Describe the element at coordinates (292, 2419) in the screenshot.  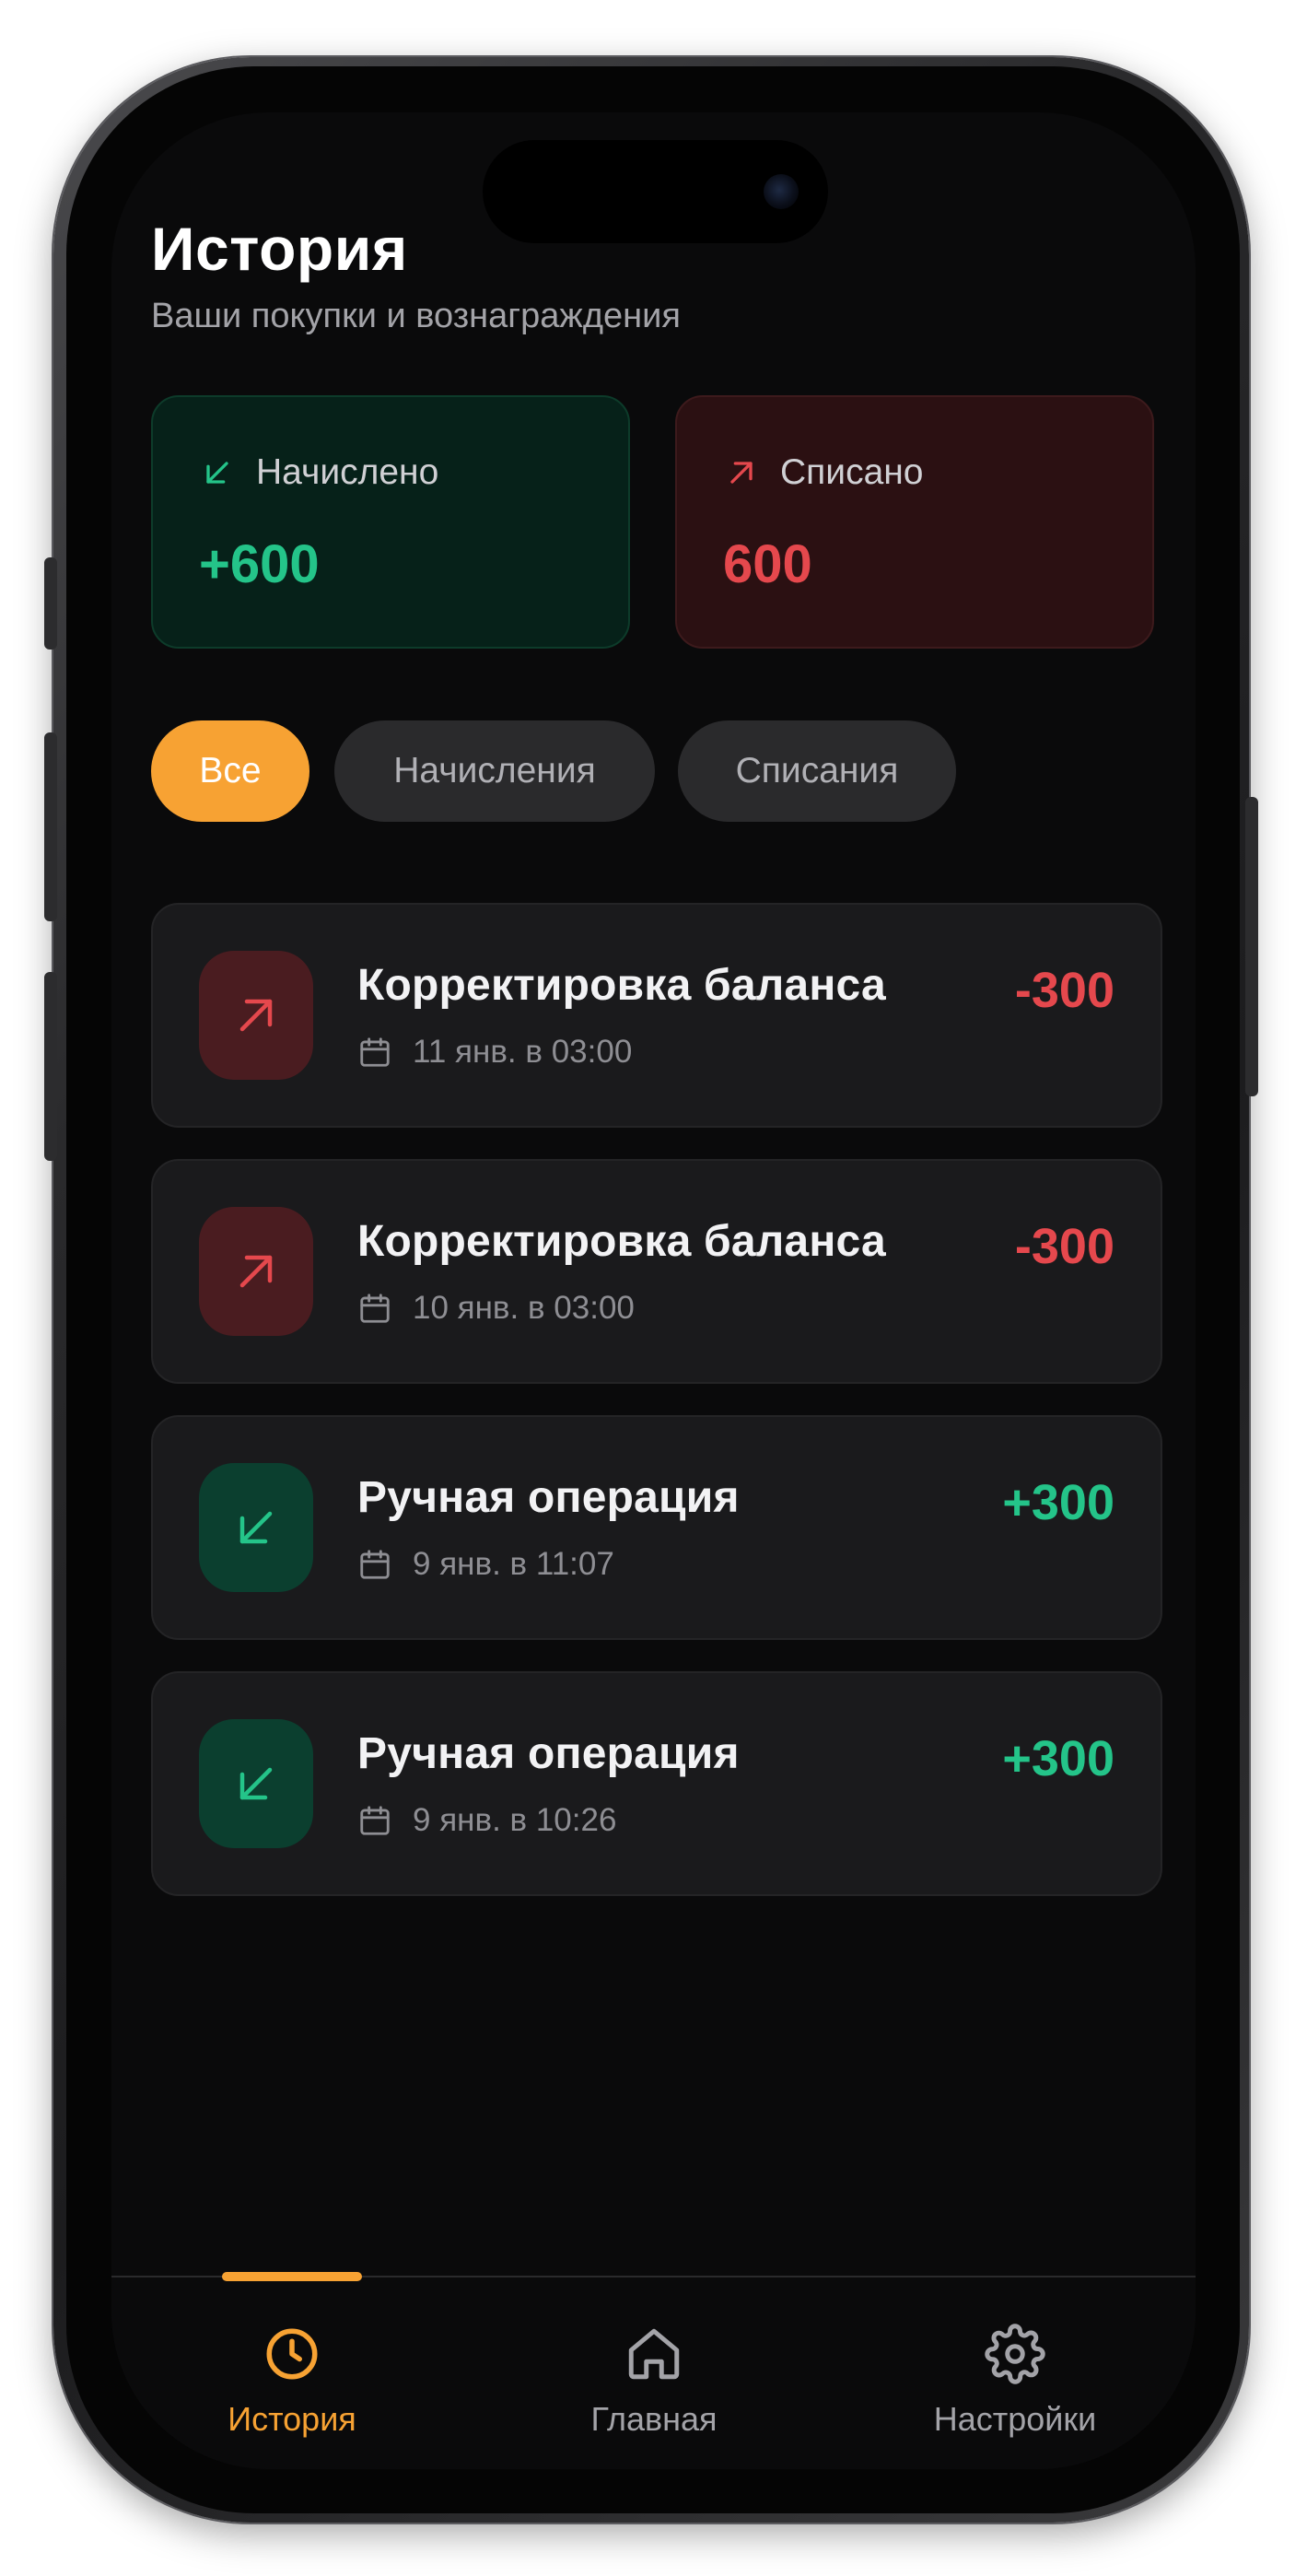
I see `tab-history-label: История` at that location.